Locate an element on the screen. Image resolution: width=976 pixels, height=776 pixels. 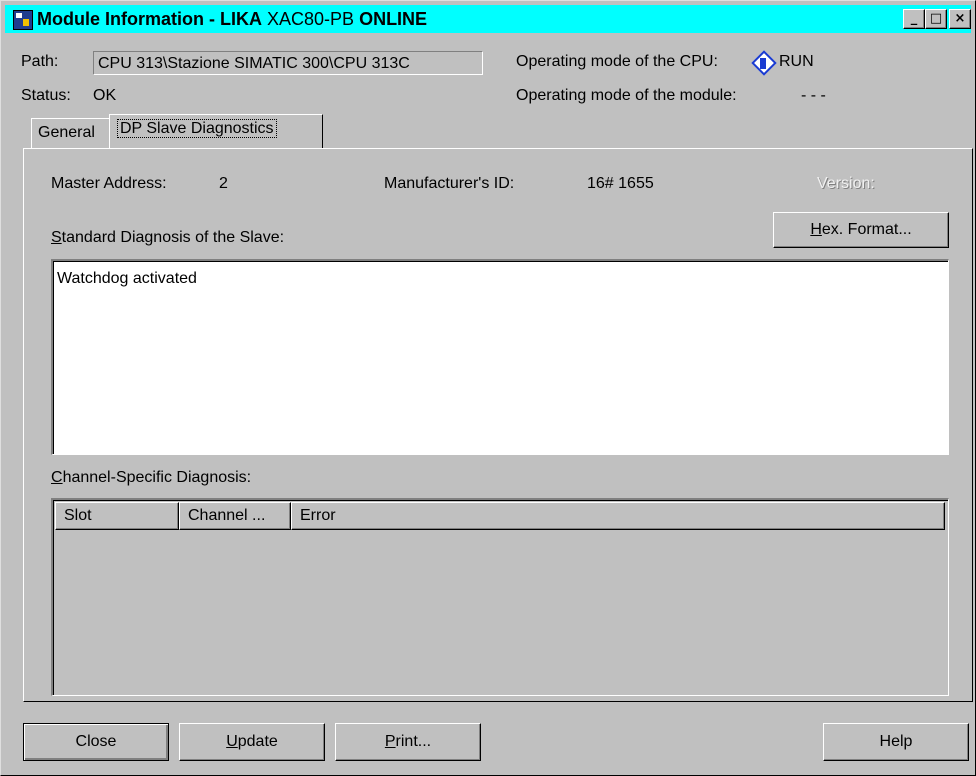
title-state: ONLINE is located at coordinates (393, 19).